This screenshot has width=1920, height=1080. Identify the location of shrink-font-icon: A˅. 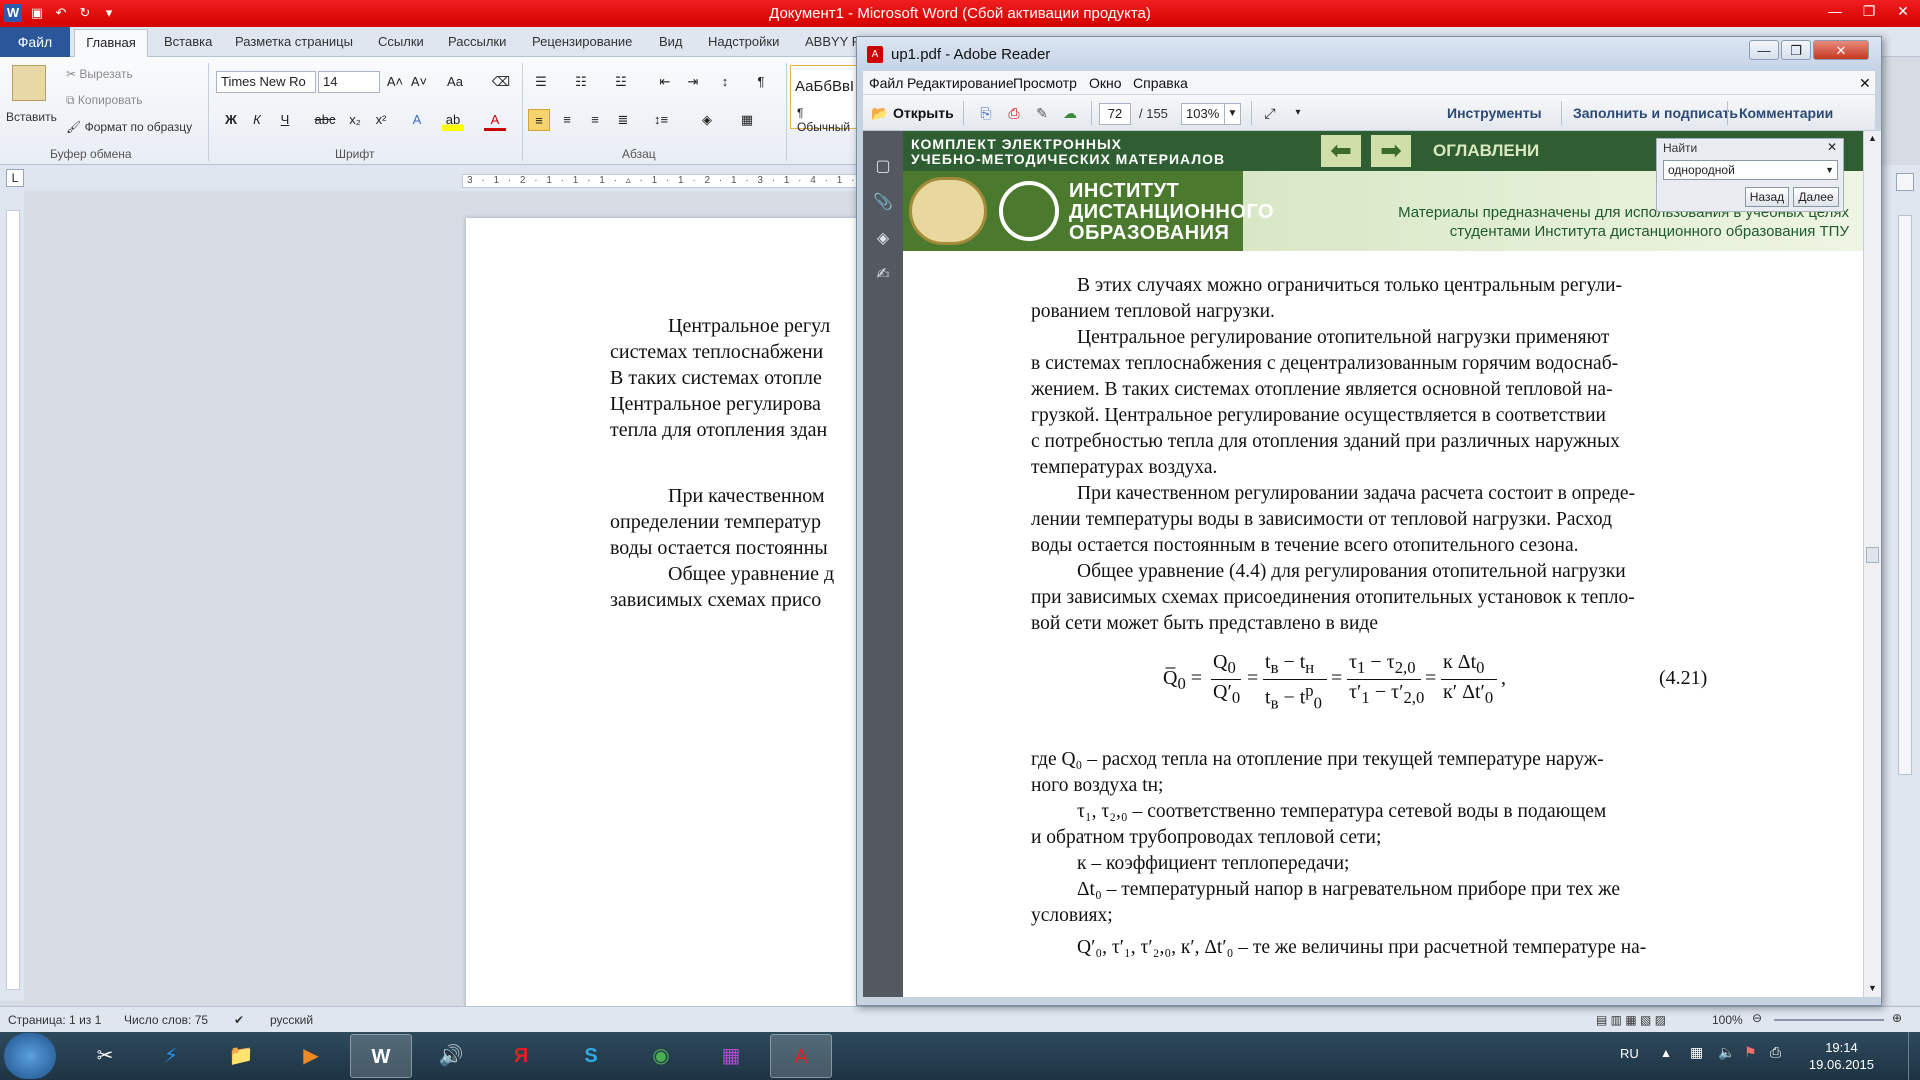
(419, 82).